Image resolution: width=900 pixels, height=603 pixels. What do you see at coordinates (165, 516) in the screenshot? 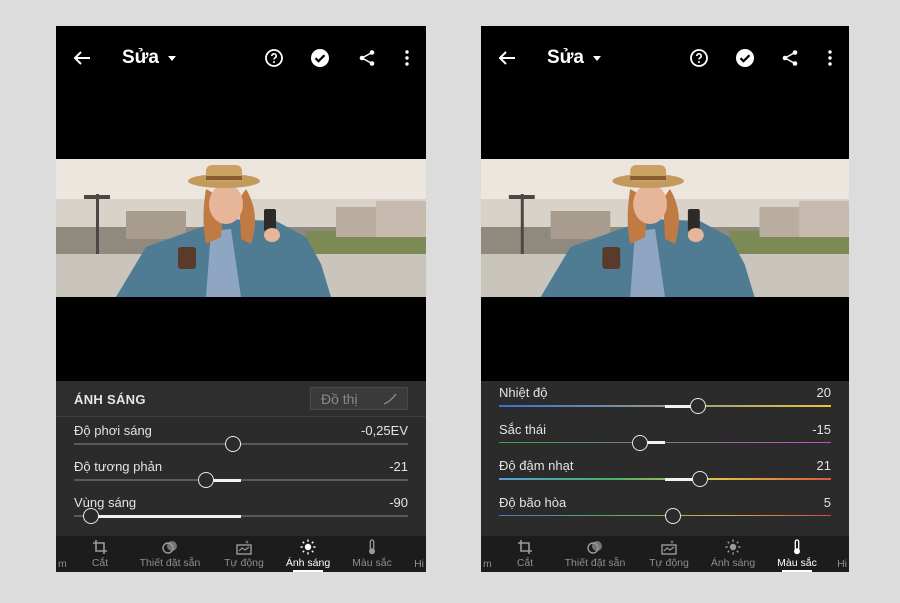
I see `slider-fill` at bounding box center [165, 516].